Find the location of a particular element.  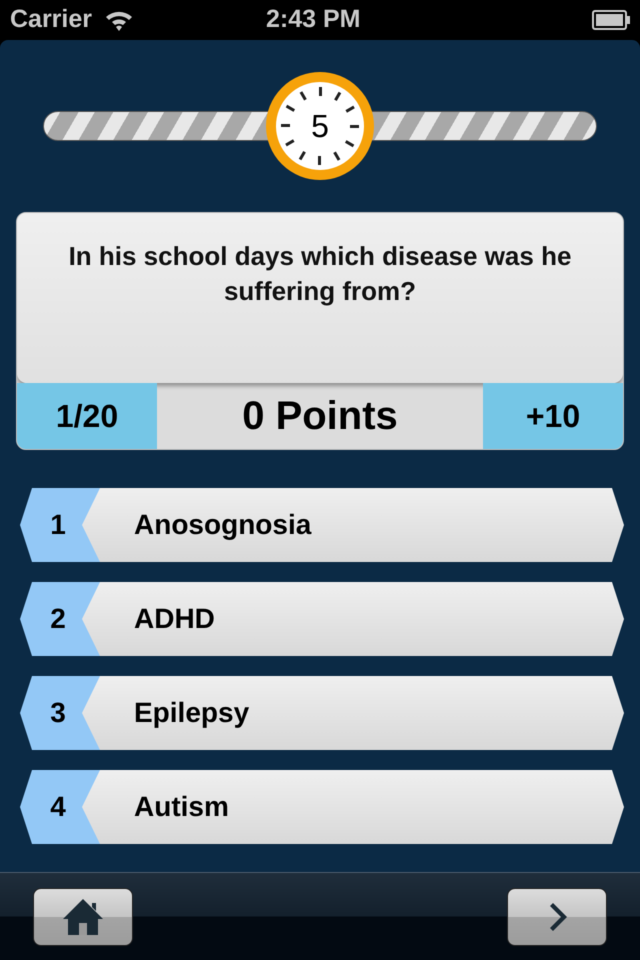

question-counter: 1/20 is located at coordinates (87, 416).